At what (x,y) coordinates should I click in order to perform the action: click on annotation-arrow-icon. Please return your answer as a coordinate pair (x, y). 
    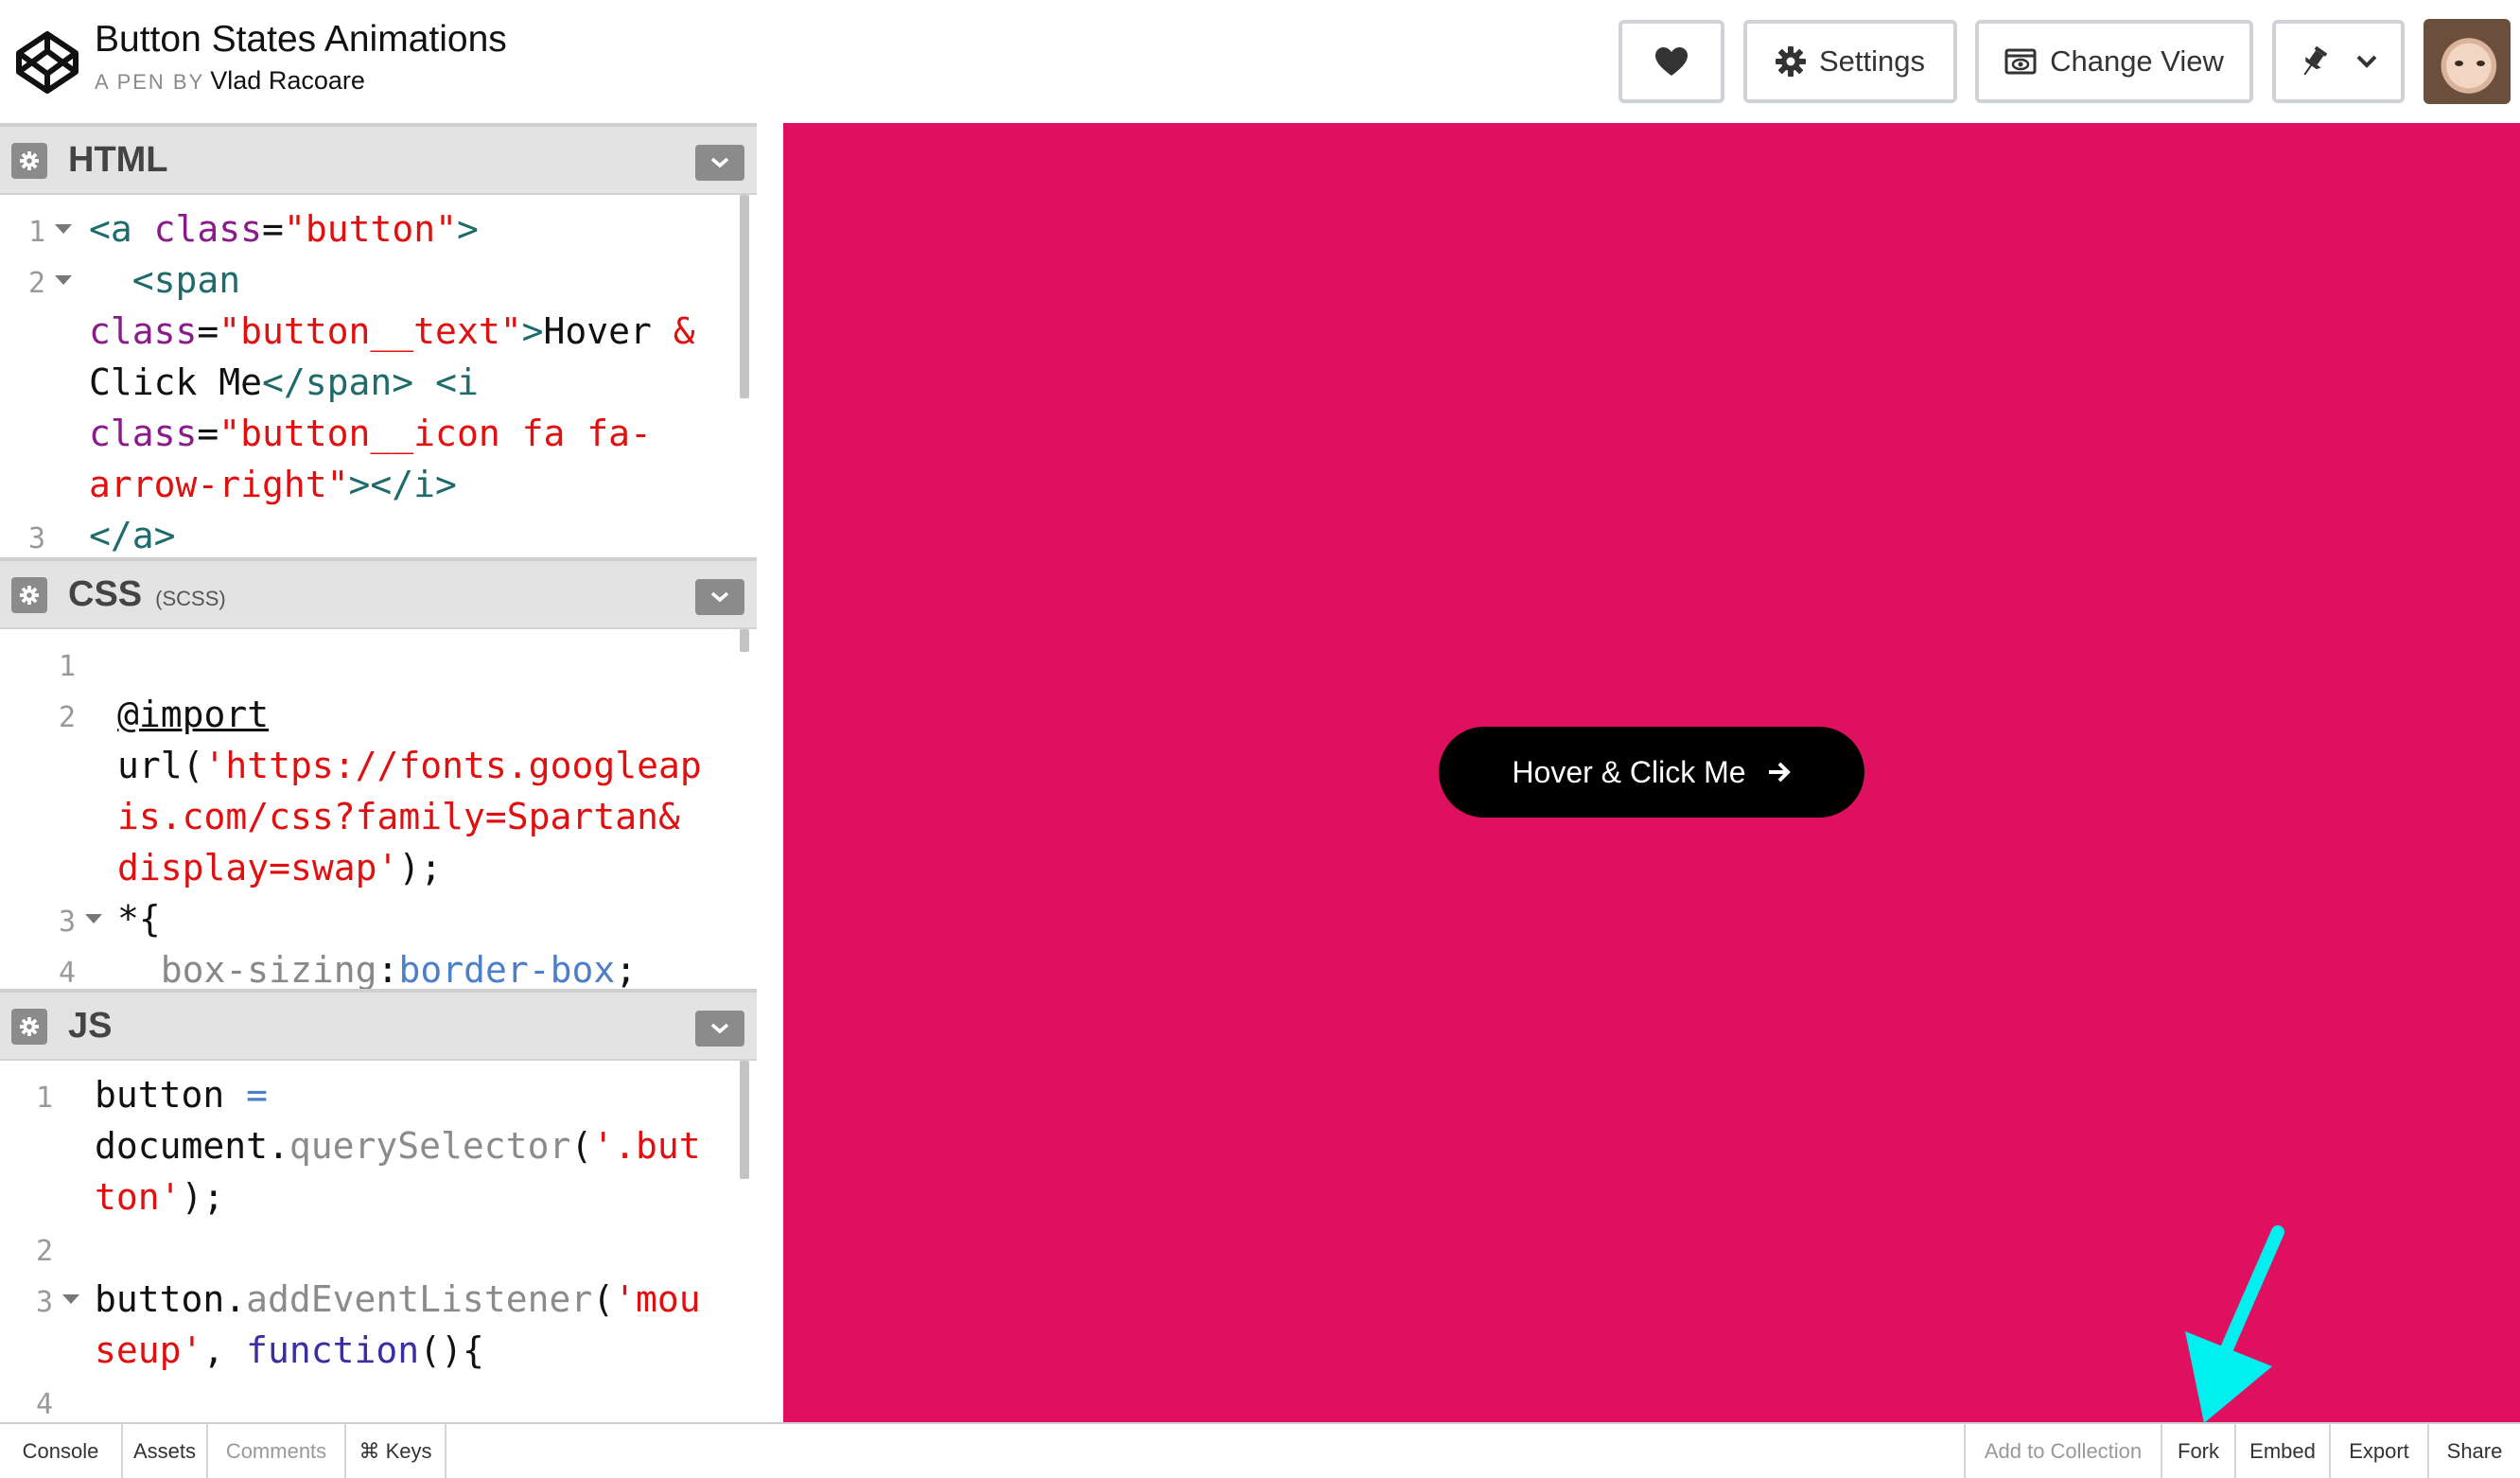
    Looking at the image, I should click on (2234, 1324).